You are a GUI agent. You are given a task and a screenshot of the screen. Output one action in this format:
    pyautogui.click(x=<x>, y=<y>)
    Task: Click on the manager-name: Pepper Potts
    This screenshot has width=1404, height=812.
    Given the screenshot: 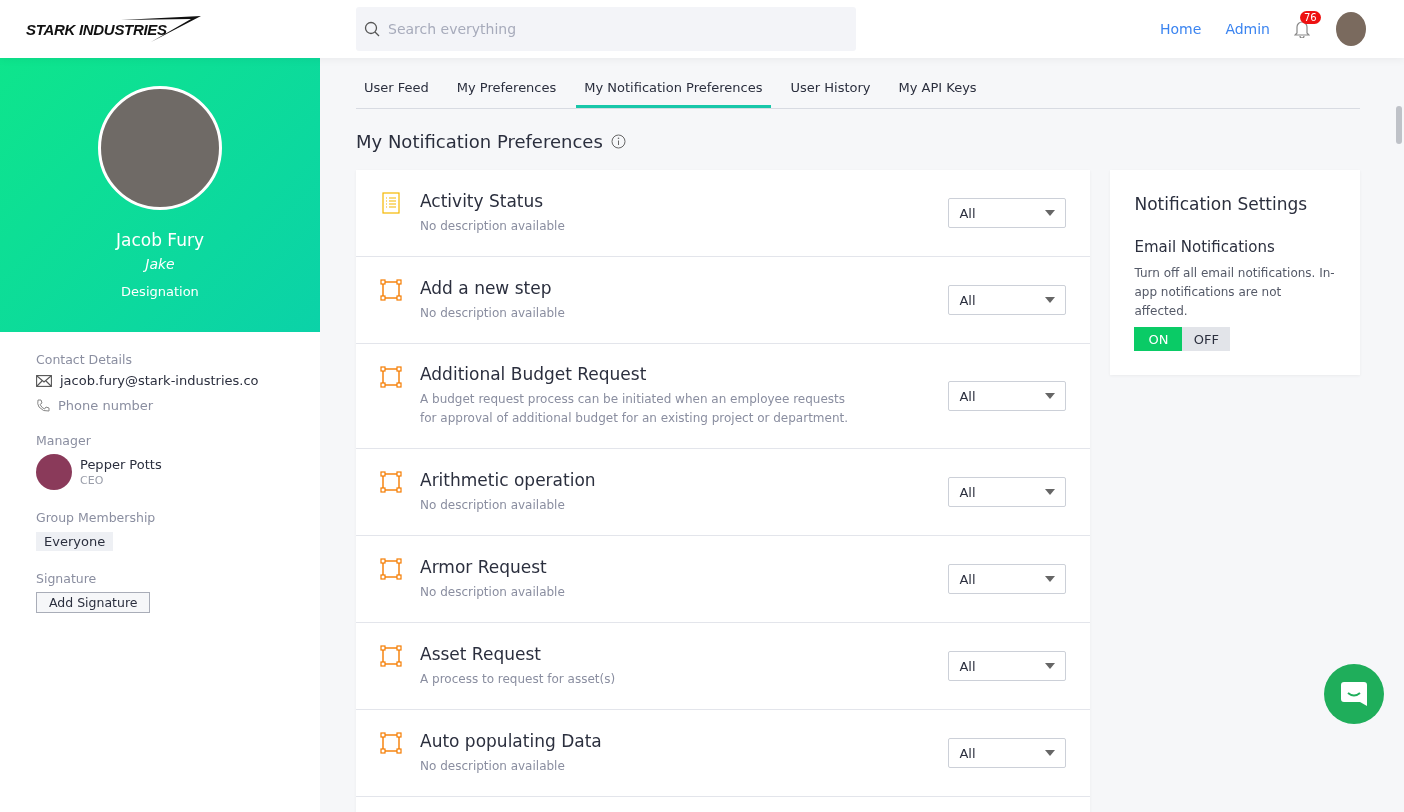 What is the action you would take?
    pyautogui.click(x=121, y=464)
    